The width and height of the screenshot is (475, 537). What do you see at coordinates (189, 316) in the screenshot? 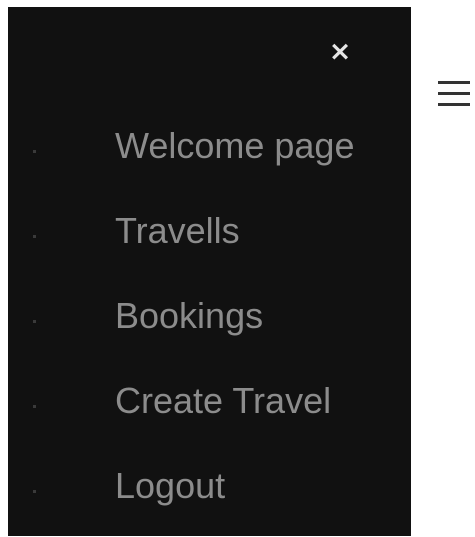
I see `nav-link-bookings: Bookings` at bounding box center [189, 316].